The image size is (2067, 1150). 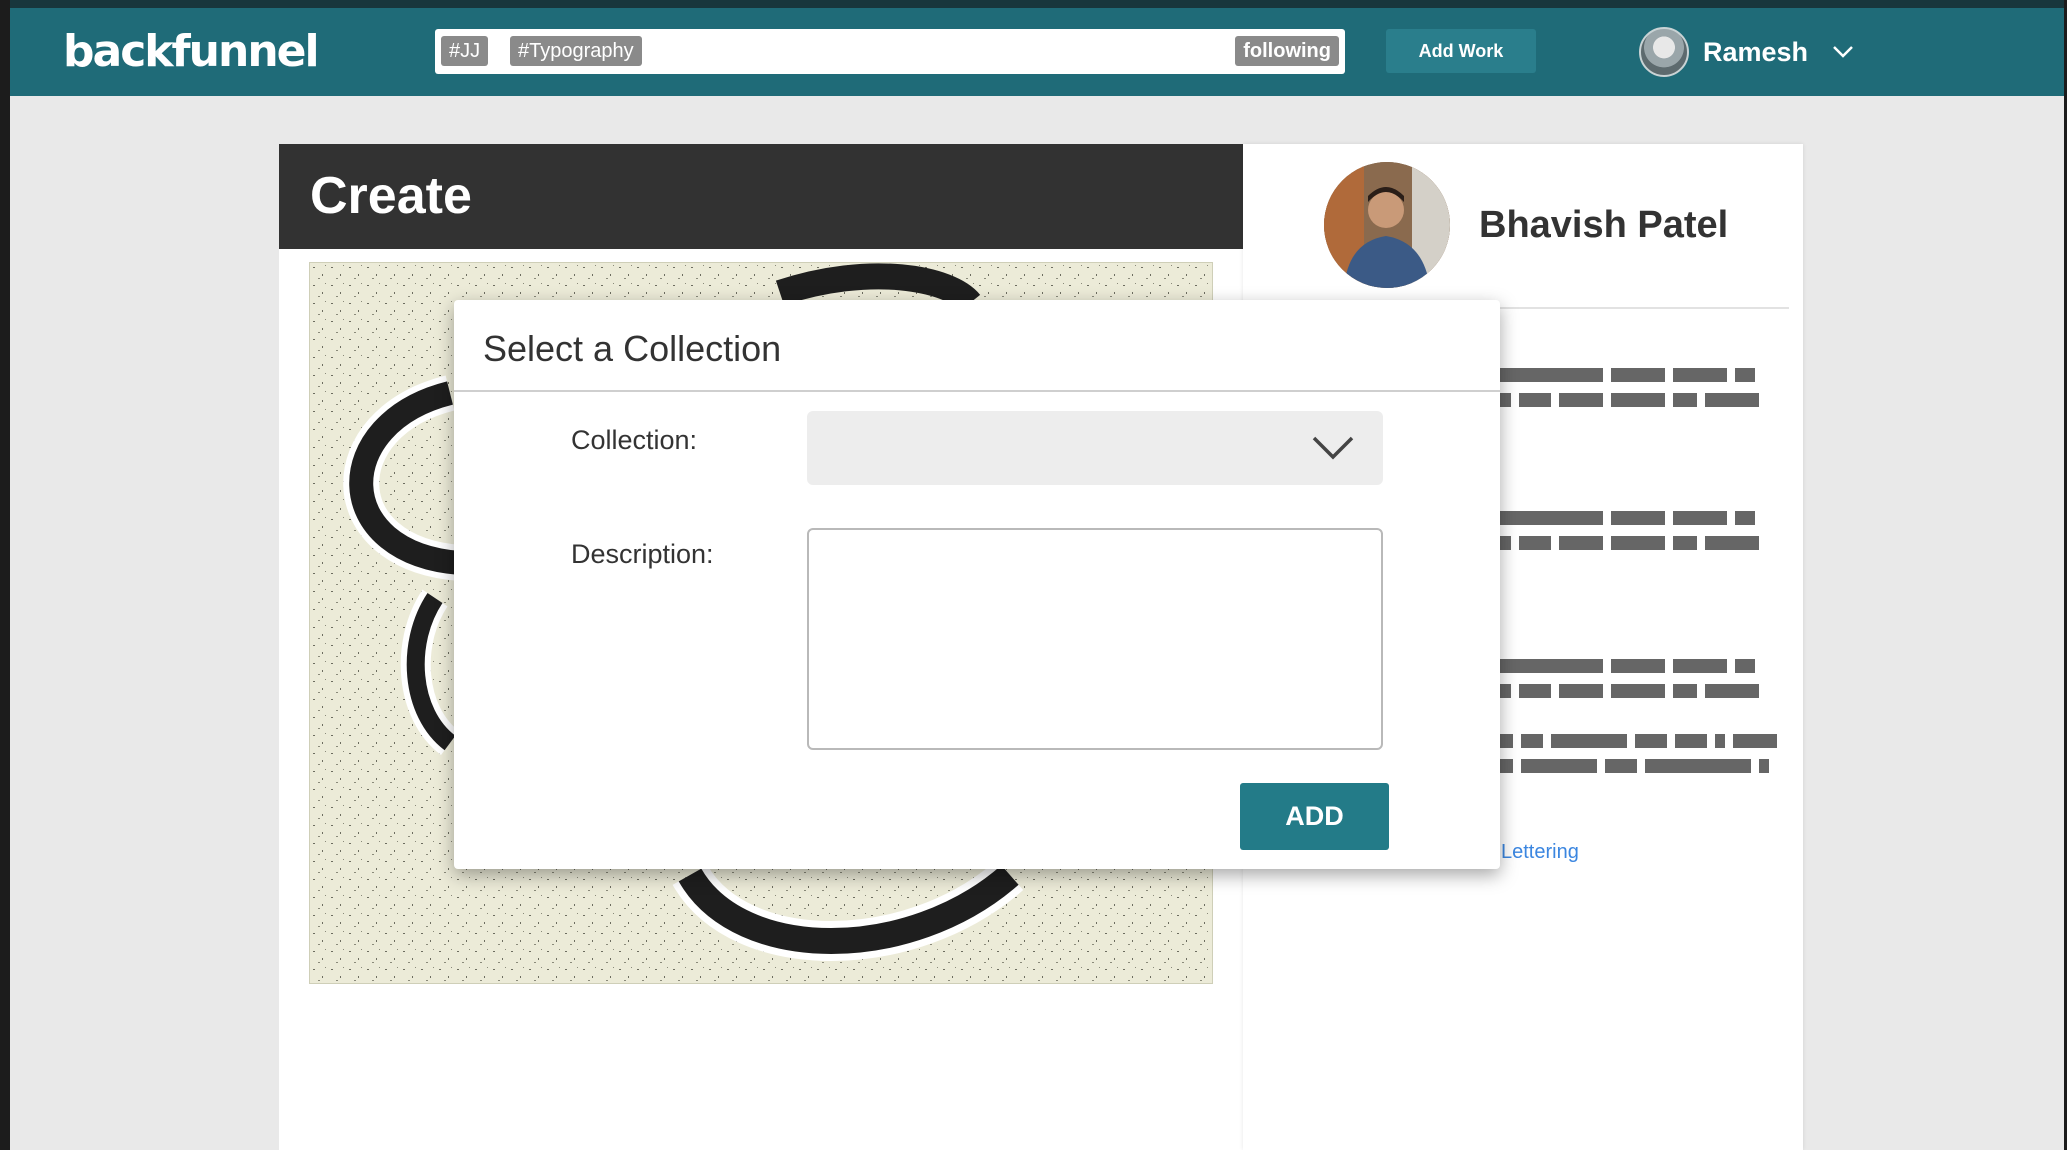 What do you see at coordinates (1540, 852) in the screenshot?
I see `profile-tag-link: Lettering` at bounding box center [1540, 852].